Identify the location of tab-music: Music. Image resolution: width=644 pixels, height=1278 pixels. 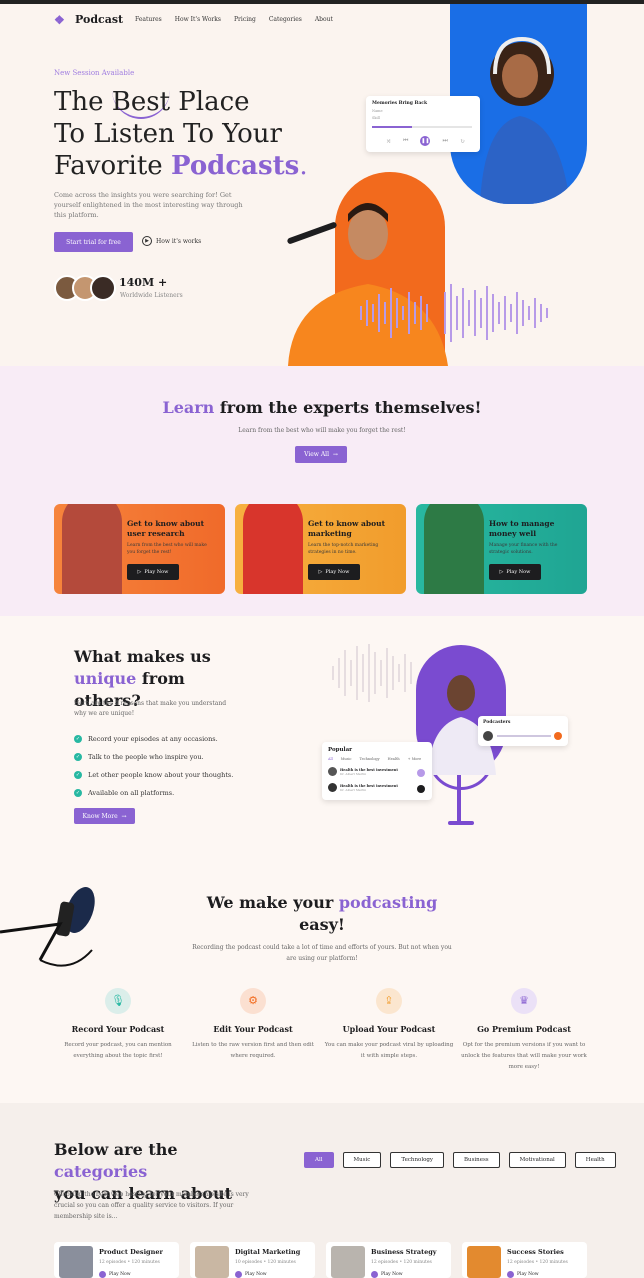
(346, 759).